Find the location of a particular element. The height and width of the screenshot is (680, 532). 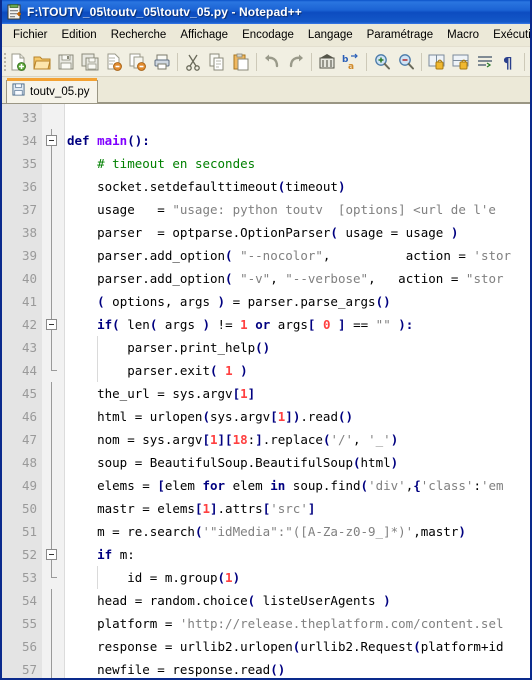

menu-item-execution: Exécution is located at coordinates (508, 35).